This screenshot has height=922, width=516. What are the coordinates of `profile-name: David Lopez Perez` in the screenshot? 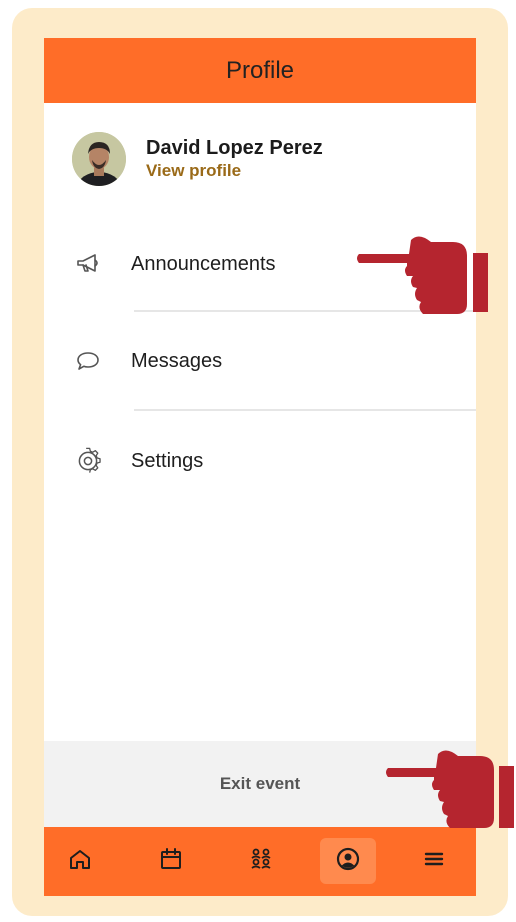 It's located at (234, 148).